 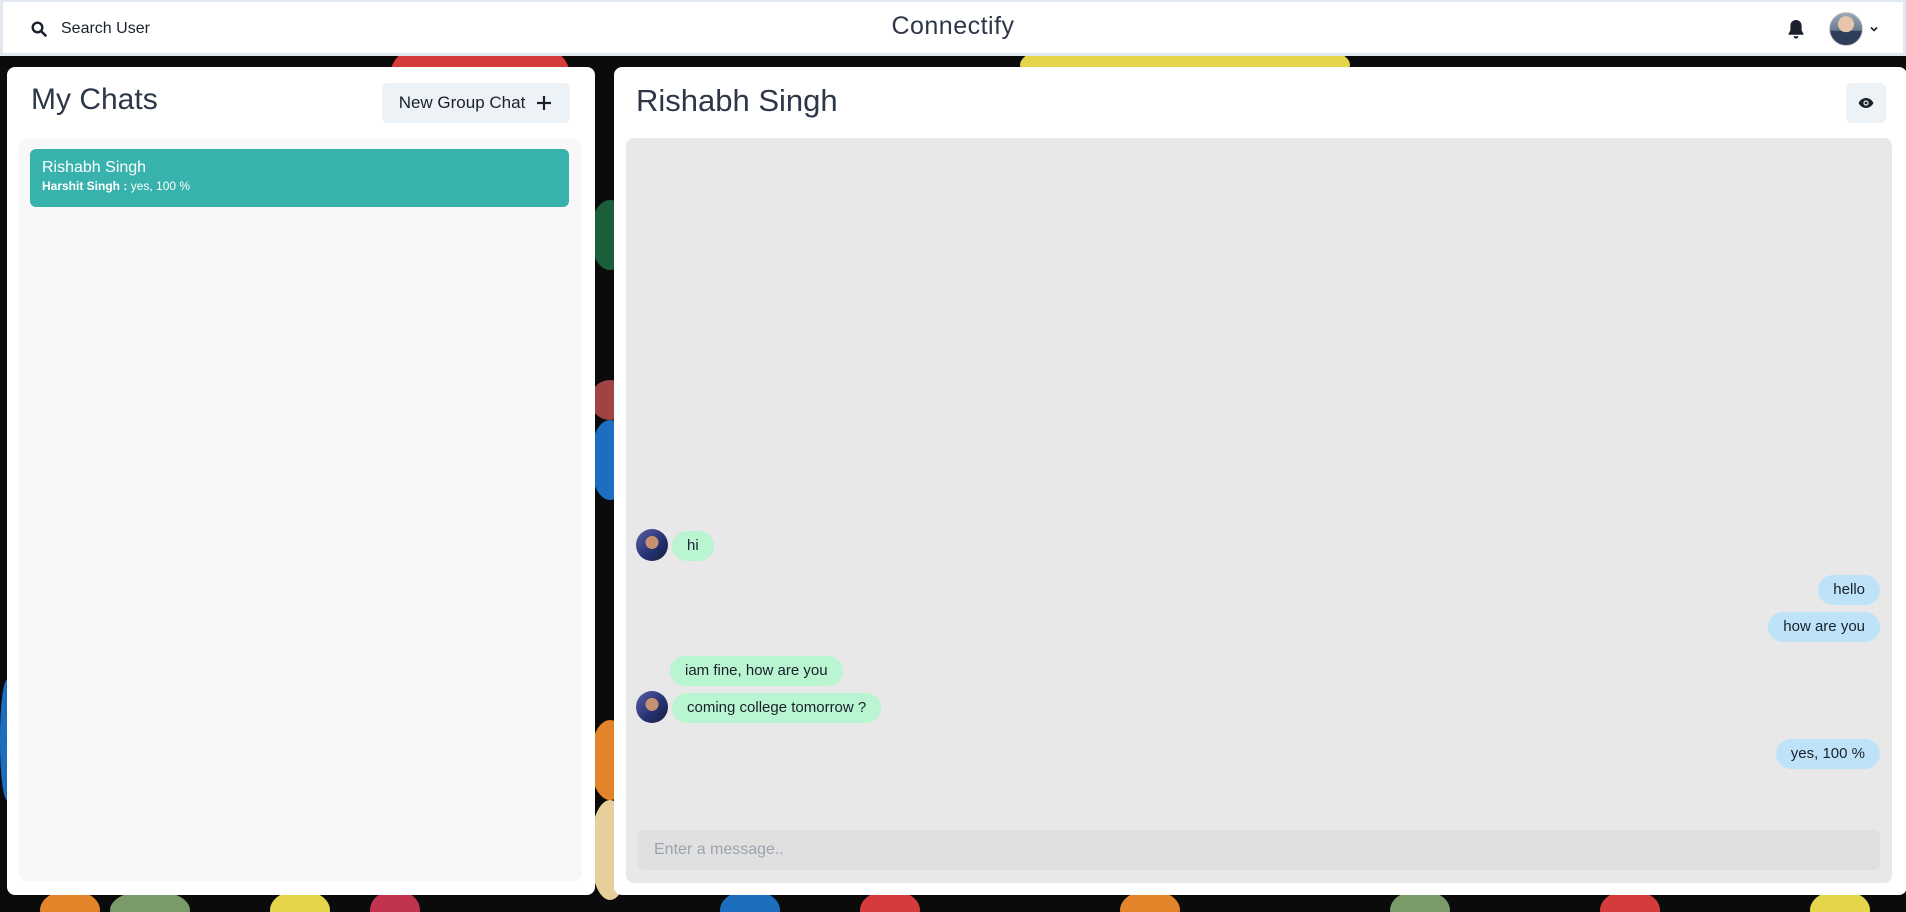 I want to click on message-bubble-incoming: iam fine, how are you, so click(x=756, y=671).